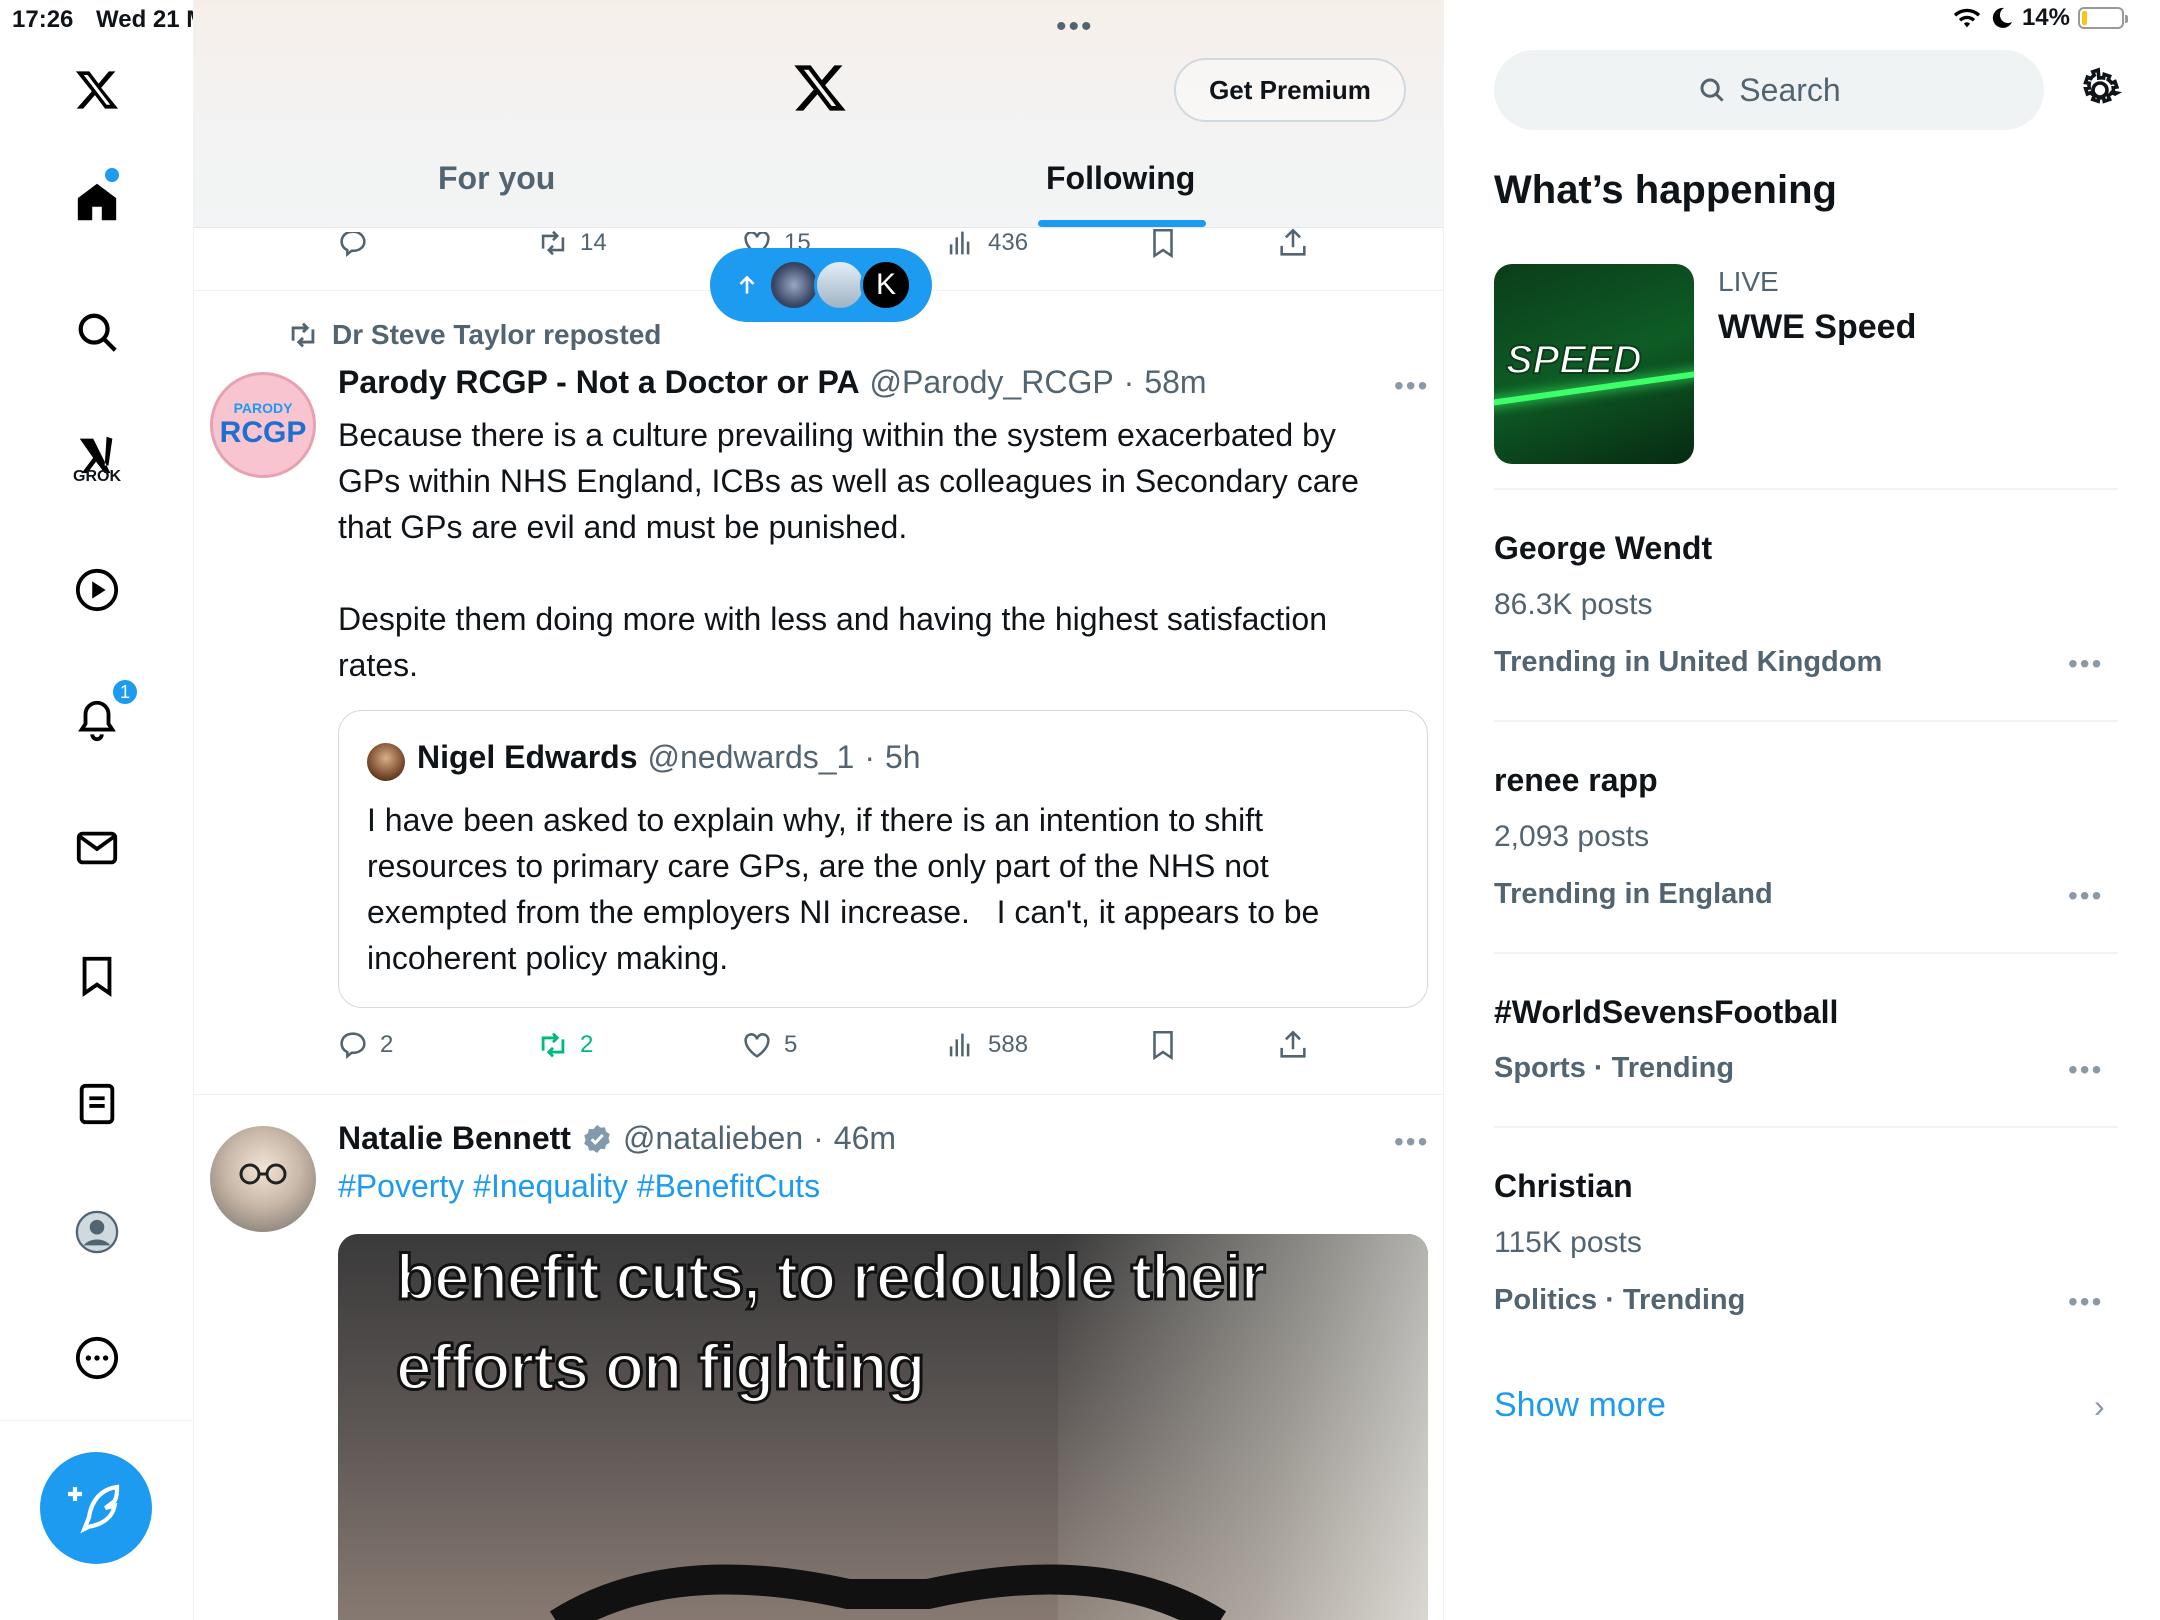  What do you see at coordinates (751, 757) in the screenshot?
I see `quoted-author-handle: @nedwards_1` at bounding box center [751, 757].